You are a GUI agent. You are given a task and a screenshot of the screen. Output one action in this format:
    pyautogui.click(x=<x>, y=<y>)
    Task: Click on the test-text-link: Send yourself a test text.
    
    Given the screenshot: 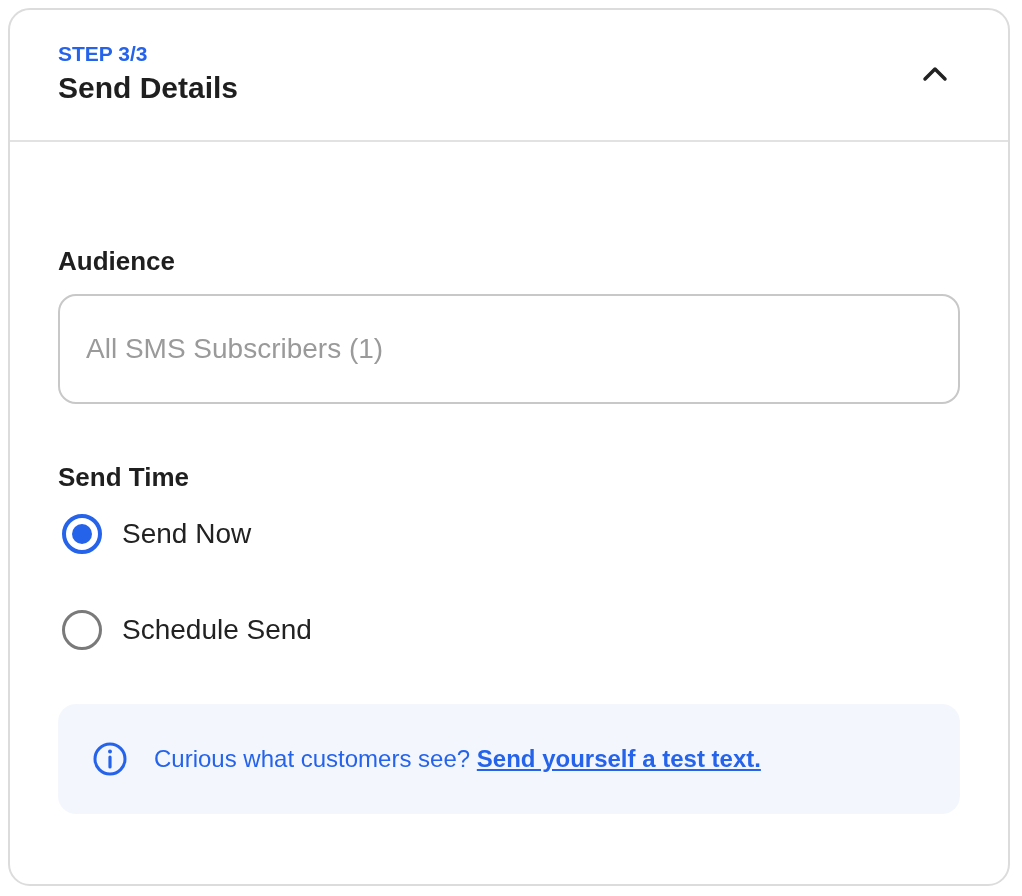 What is the action you would take?
    pyautogui.click(x=618, y=758)
    